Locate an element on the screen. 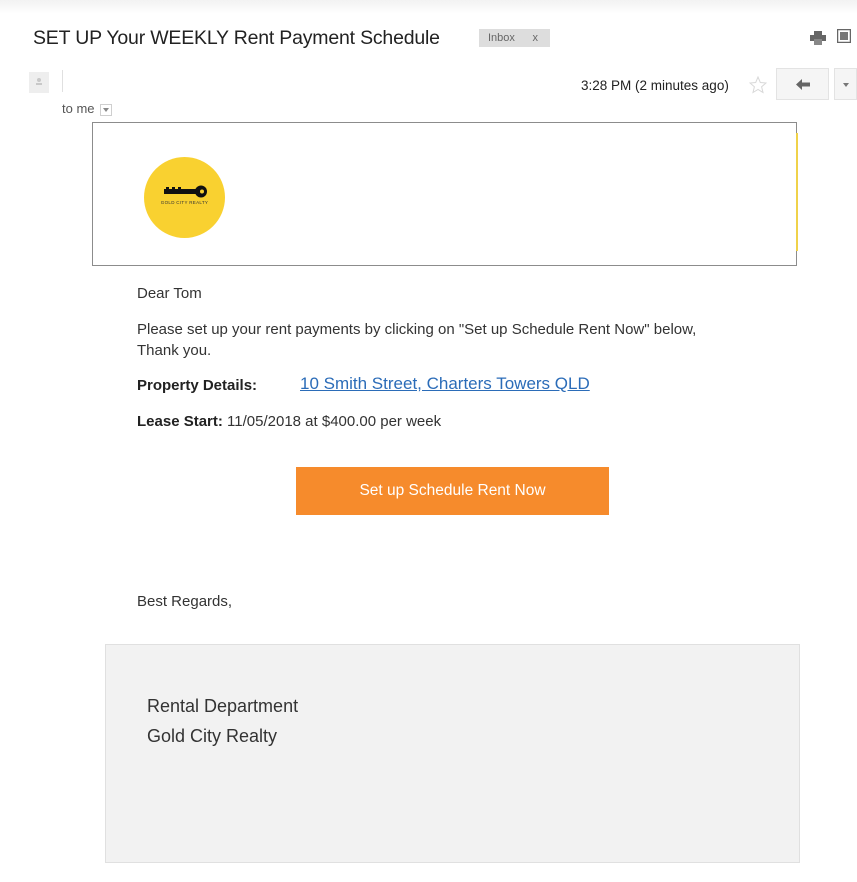  reply-button is located at coordinates (802, 84).